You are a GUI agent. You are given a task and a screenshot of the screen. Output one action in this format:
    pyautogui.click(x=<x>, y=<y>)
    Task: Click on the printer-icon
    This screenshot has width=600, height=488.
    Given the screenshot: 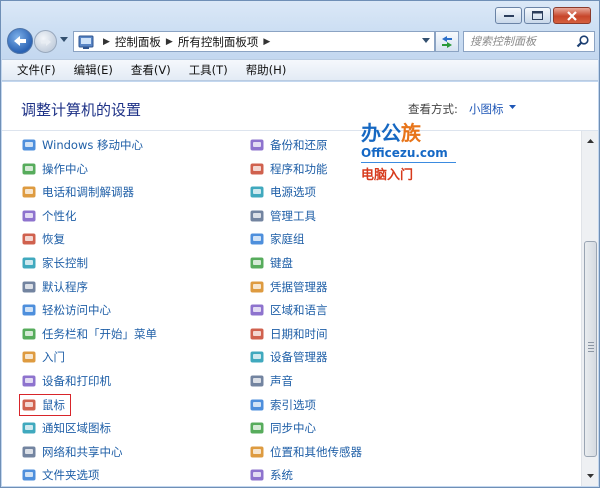 What is the action you would take?
    pyautogui.click(x=29, y=381)
    